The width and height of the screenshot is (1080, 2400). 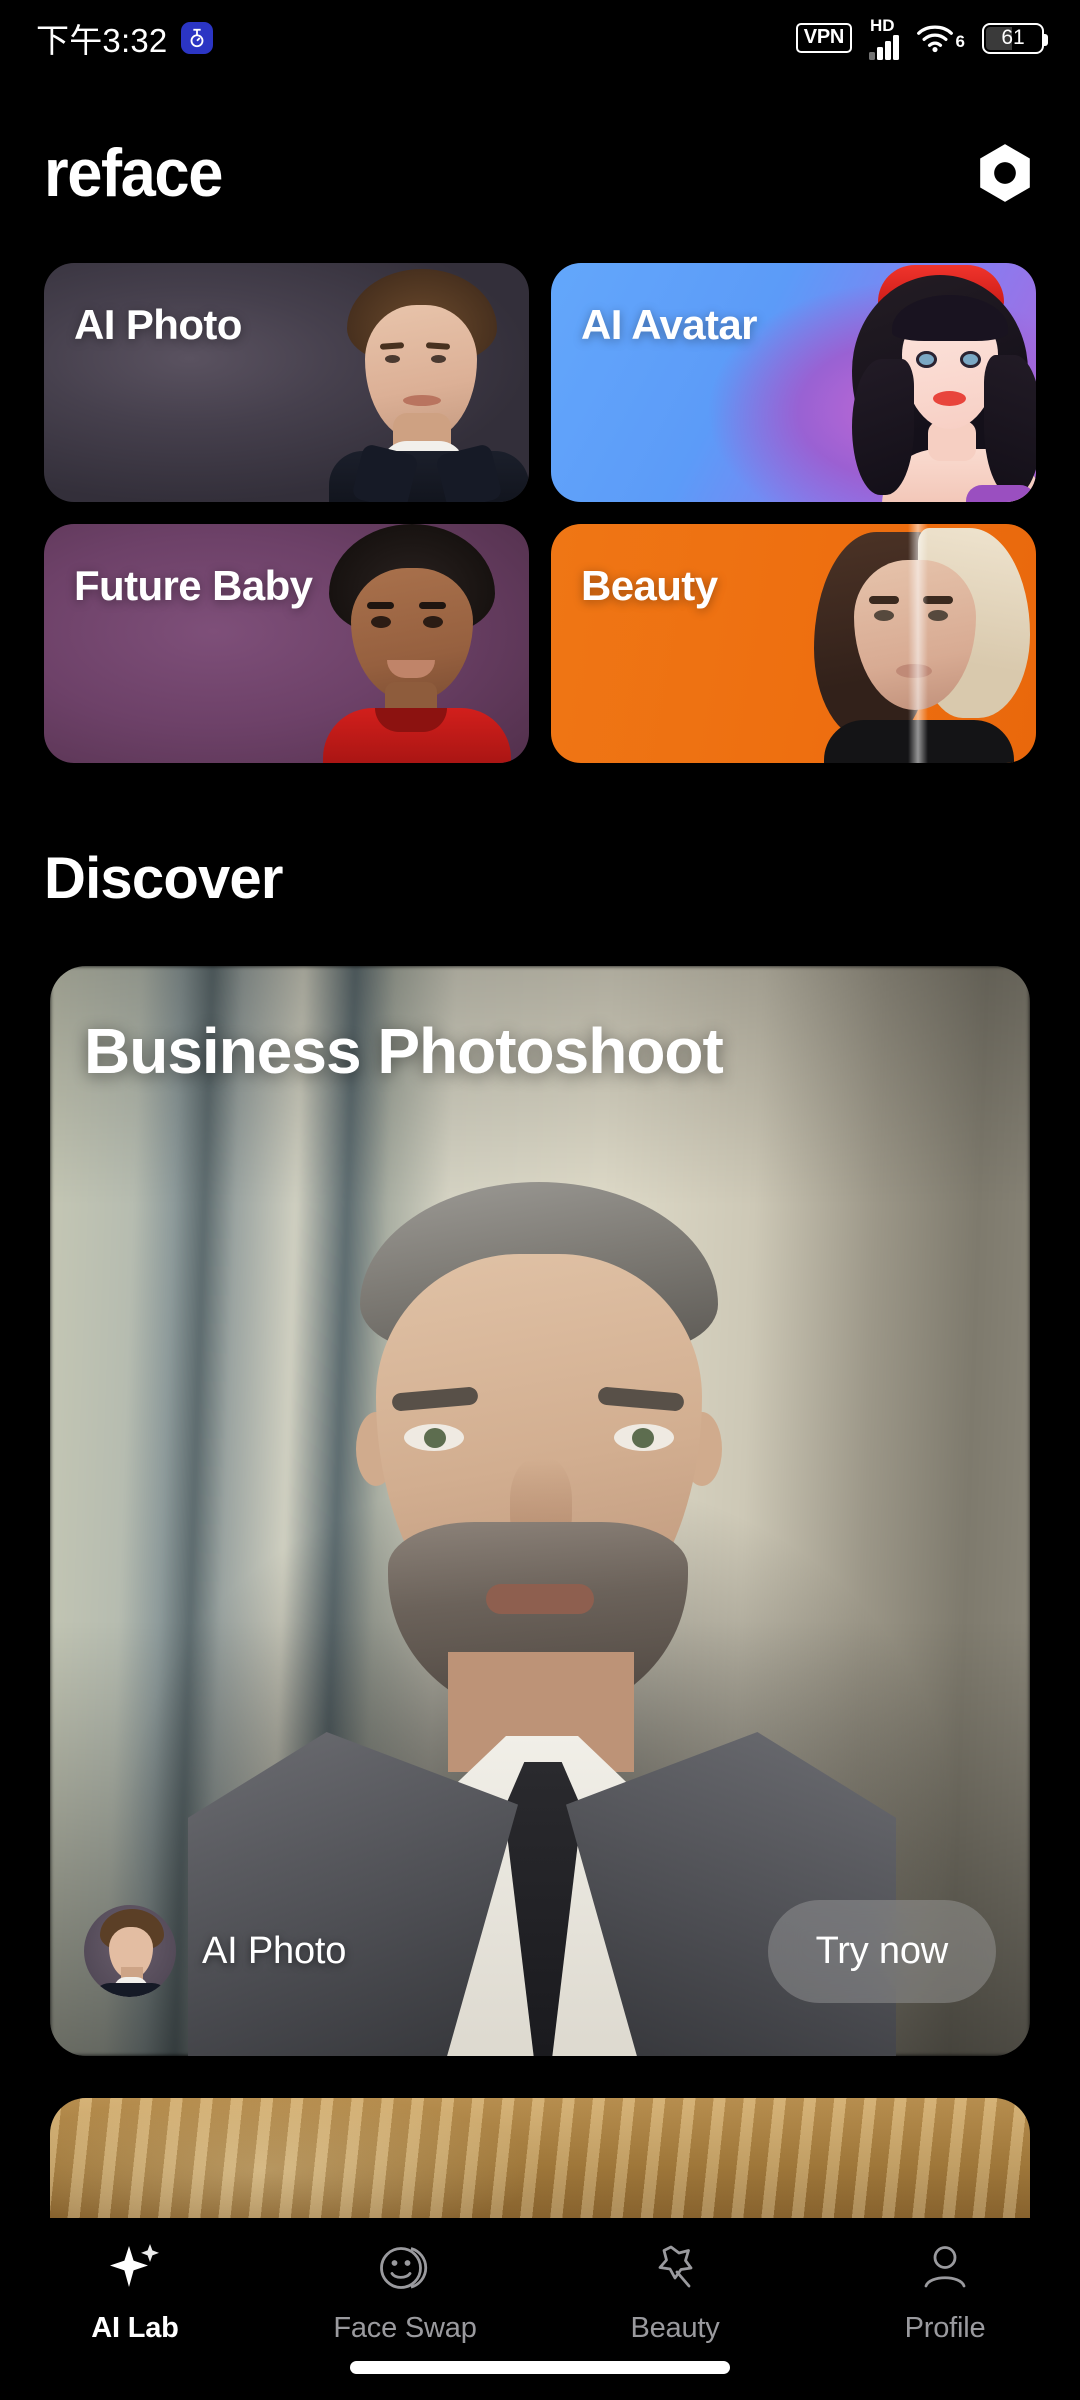 I want to click on nav-item-face-swap: Face Swap, so click(x=405, y=2292).